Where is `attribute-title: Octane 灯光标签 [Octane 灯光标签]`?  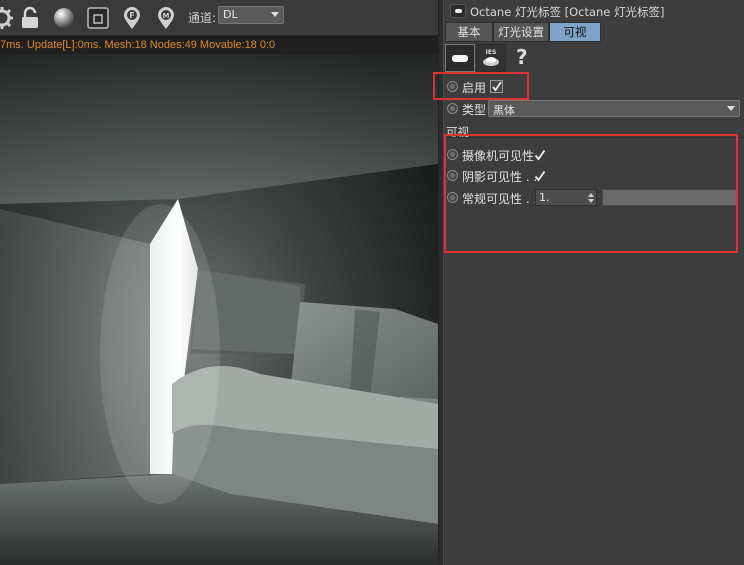
attribute-title: Octane 灯光标签 [Octane 灯光标签] is located at coordinates (567, 12).